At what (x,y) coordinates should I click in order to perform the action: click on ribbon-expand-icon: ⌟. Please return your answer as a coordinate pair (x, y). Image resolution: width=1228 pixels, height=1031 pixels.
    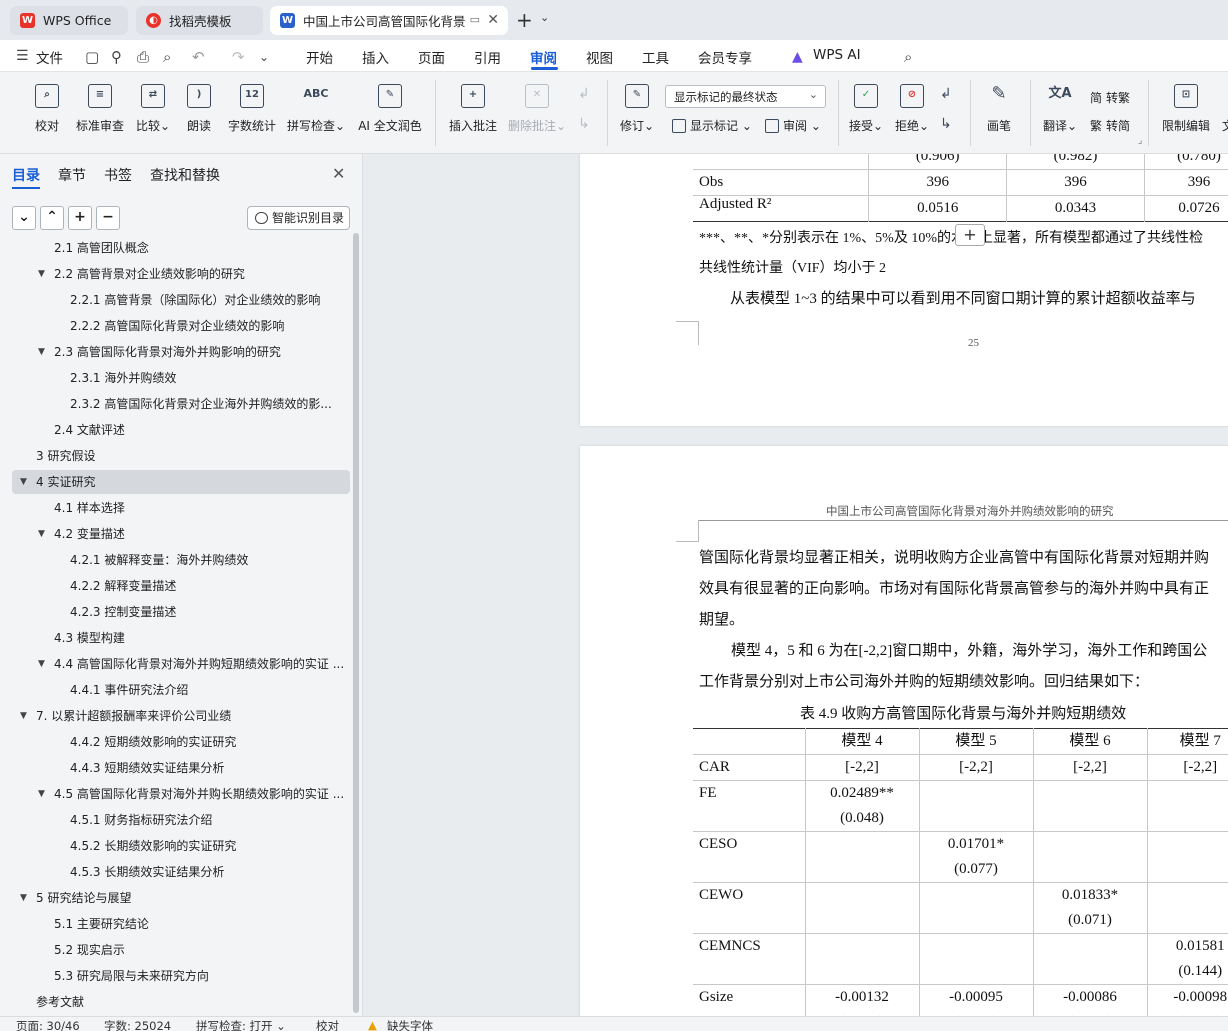
    Looking at the image, I should click on (1140, 141).